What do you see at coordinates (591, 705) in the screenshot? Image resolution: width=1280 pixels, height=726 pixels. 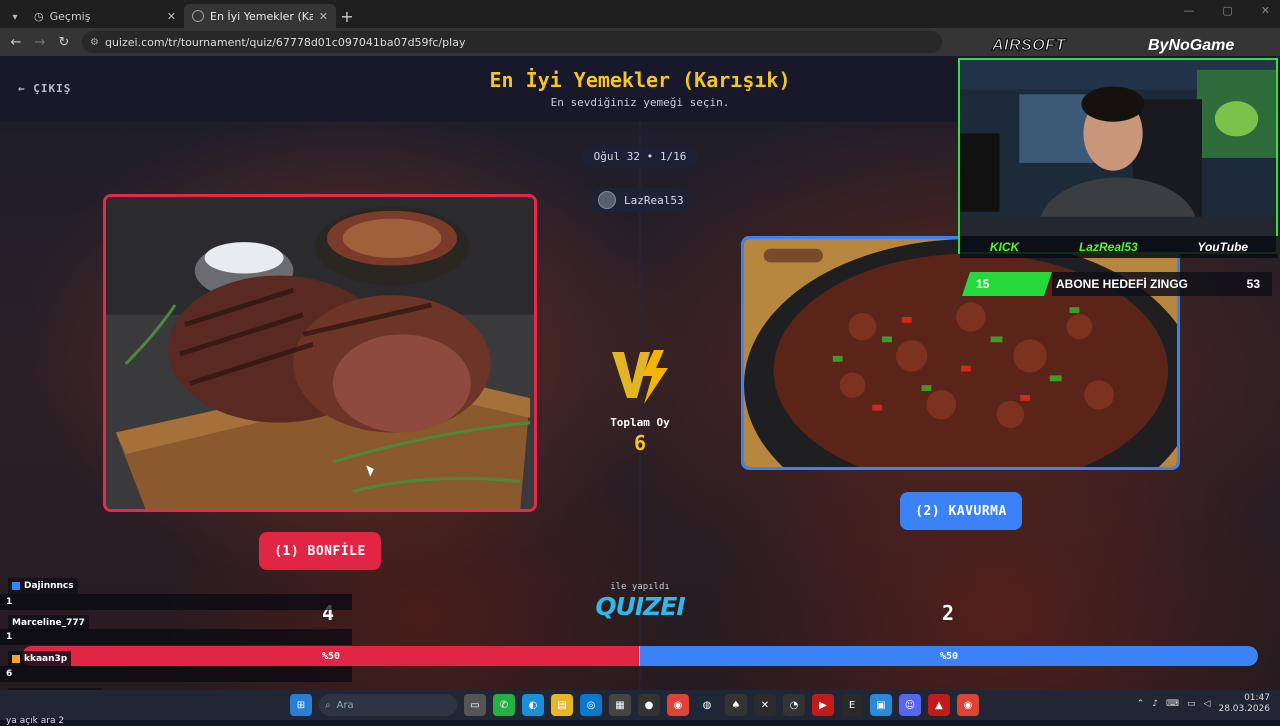 I see `edge-icon: ◎` at bounding box center [591, 705].